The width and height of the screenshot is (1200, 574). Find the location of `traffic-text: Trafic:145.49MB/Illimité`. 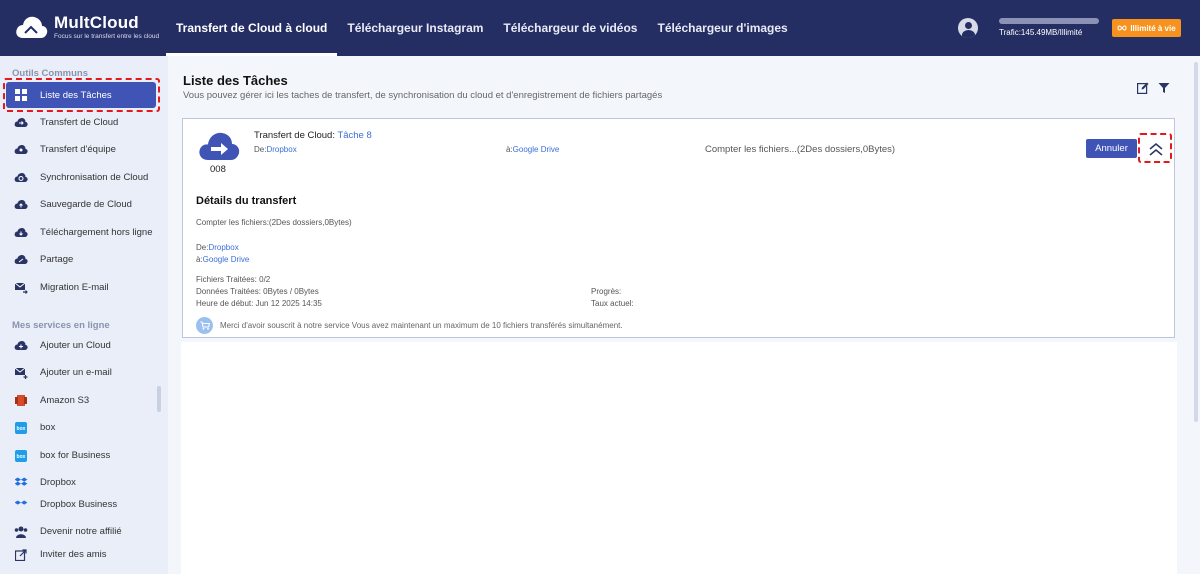

traffic-text: Trafic:145.49MB/Illimité is located at coordinates (1041, 32).